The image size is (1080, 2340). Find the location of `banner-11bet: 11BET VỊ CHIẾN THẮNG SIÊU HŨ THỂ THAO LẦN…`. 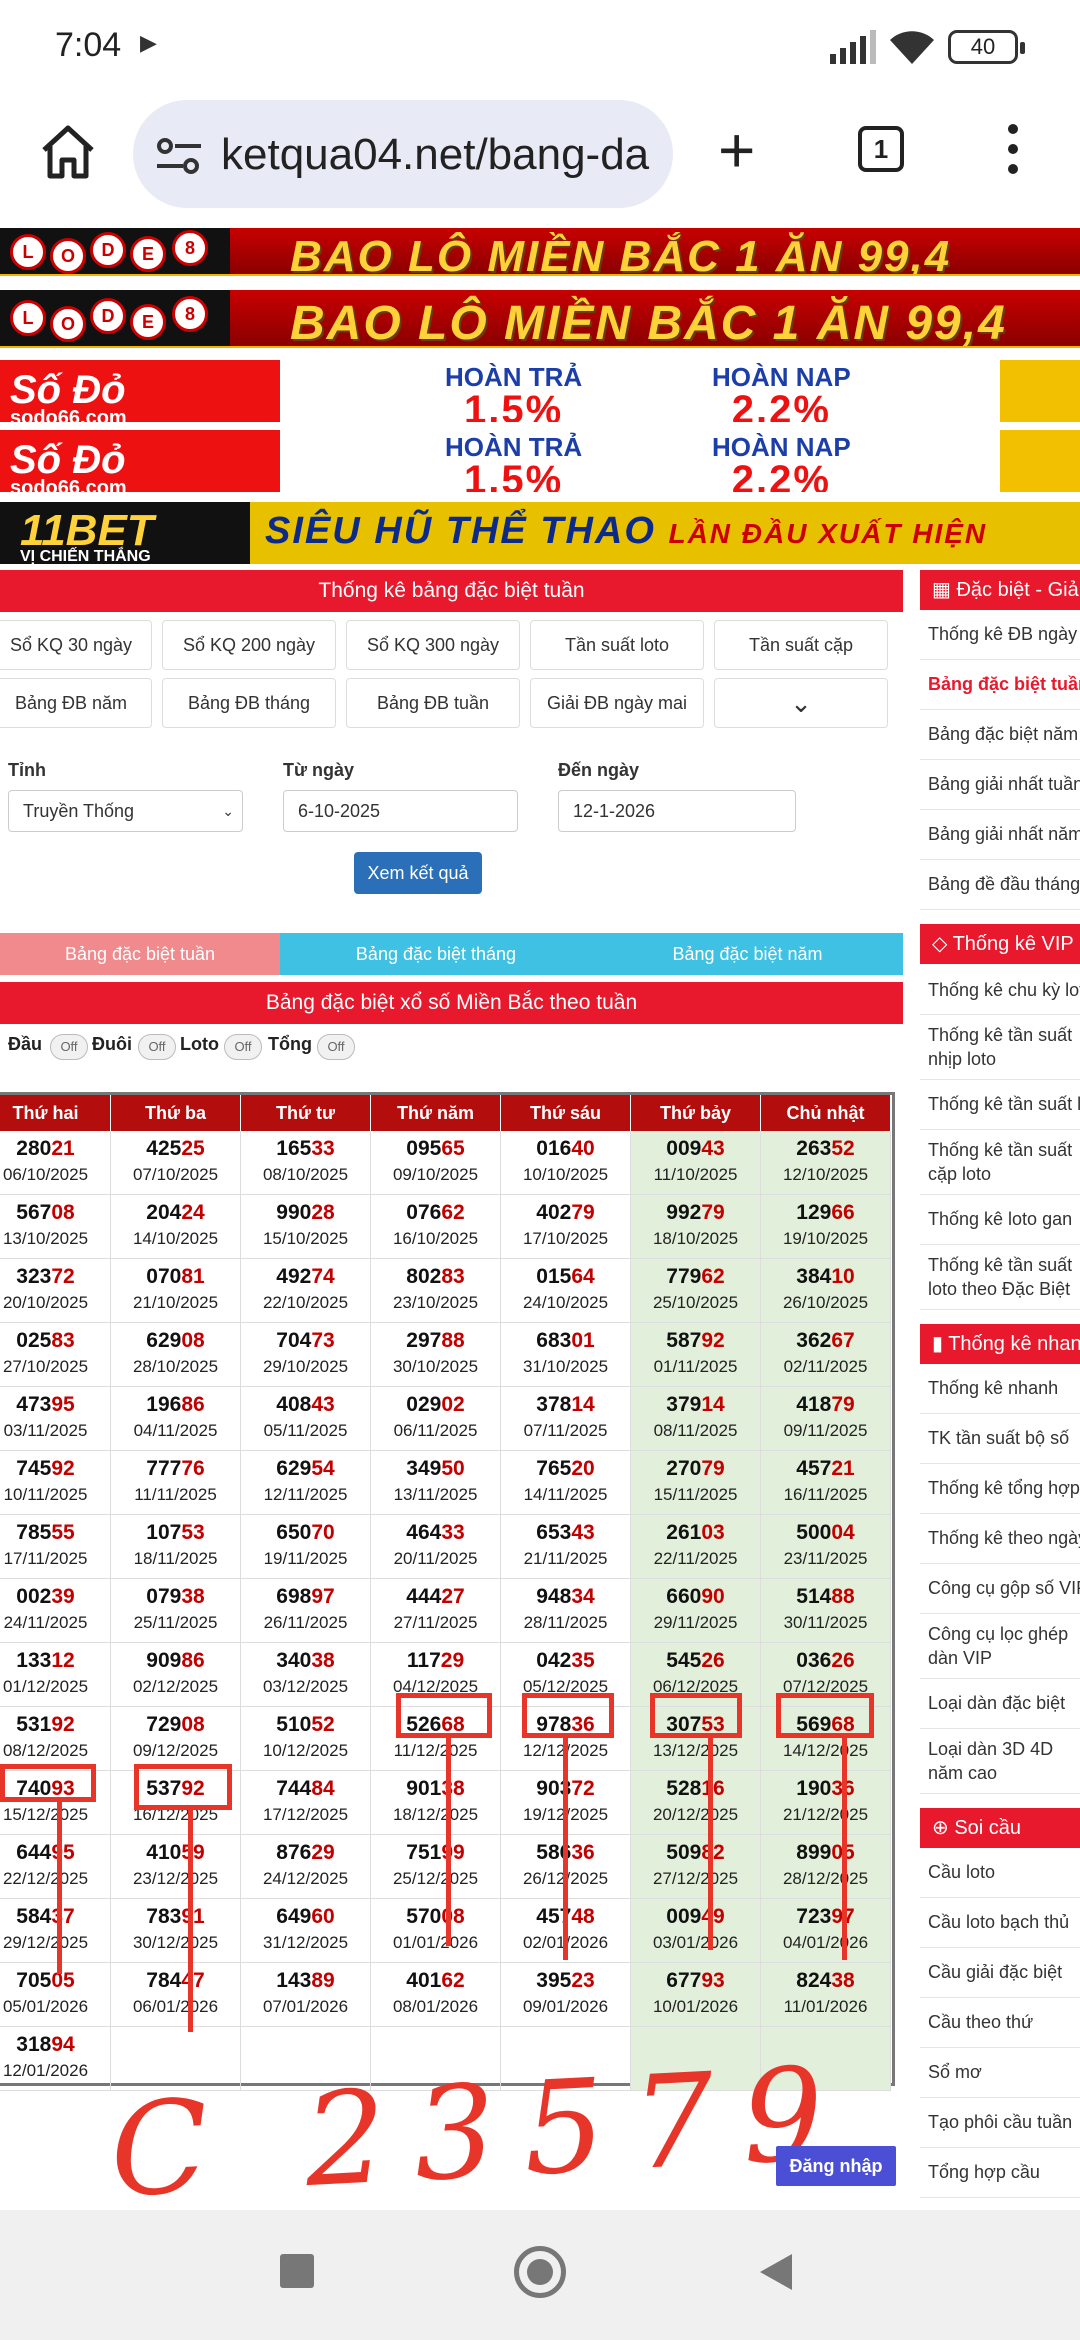

banner-11bet: 11BET VỊ CHIẾN THẮNG SIÊU HŨ THỂ THAO LẦN… is located at coordinates (540, 533).